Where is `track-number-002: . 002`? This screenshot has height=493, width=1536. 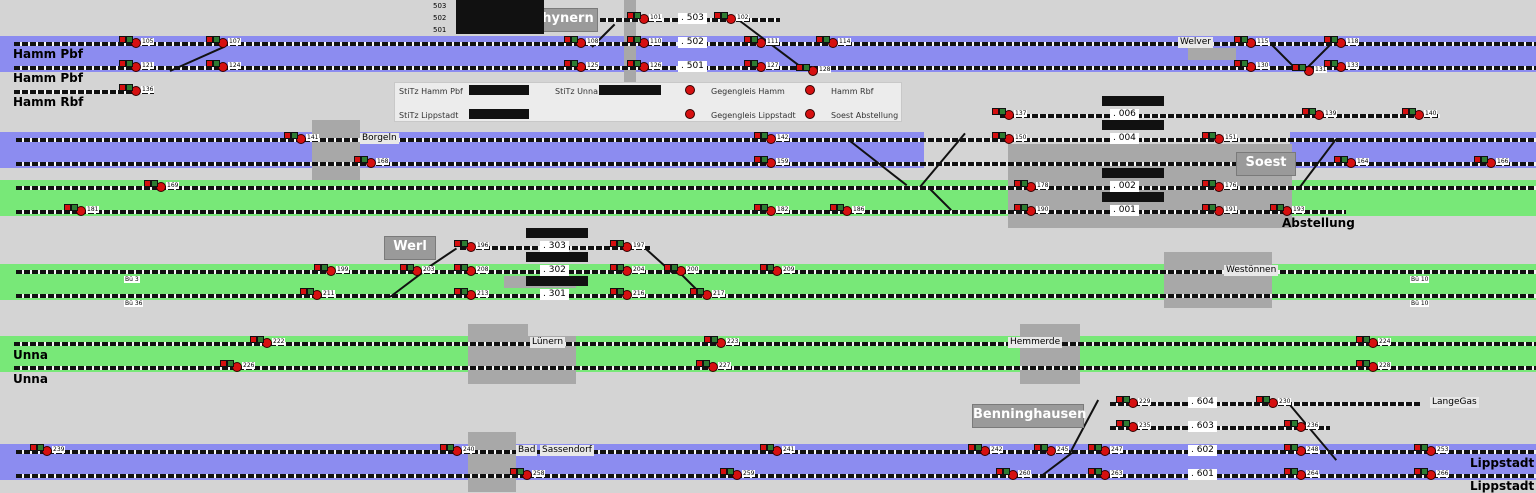 track-number-002: . 002 is located at coordinates (1124, 186).